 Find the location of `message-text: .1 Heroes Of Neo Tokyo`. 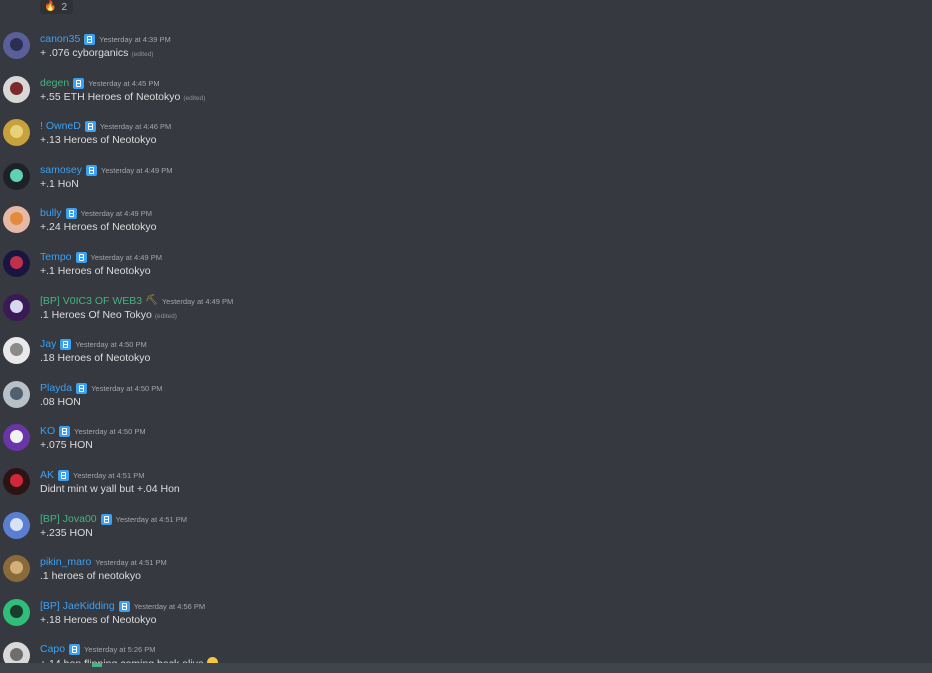

message-text: .1 Heroes Of Neo Tokyo is located at coordinates (96, 315).